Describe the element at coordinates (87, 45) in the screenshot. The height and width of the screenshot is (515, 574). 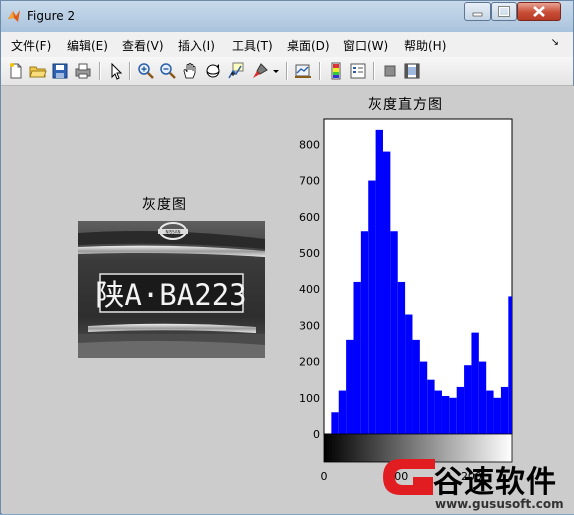
I see `menu-edit: 编辑(E)` at that location.